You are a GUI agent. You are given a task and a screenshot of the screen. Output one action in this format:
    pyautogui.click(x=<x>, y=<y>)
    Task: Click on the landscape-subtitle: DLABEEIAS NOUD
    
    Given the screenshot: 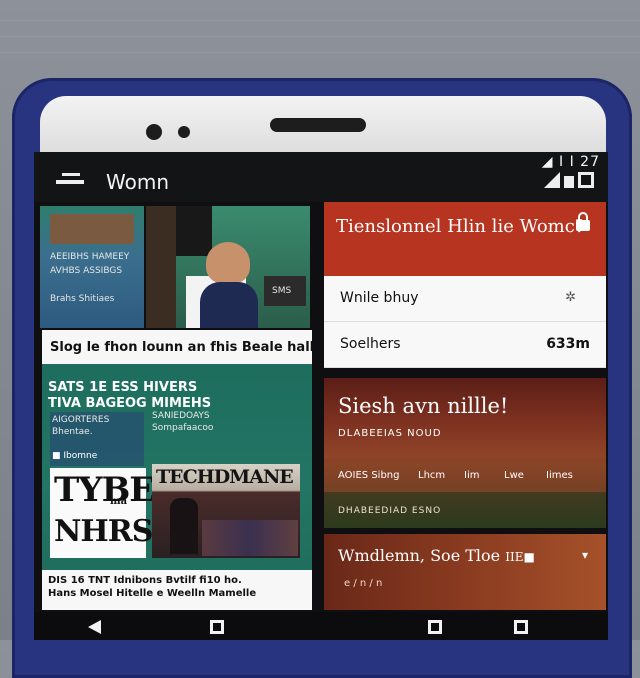 What is the action you would take?
    pyautogui.click(x=390, y=433)
    